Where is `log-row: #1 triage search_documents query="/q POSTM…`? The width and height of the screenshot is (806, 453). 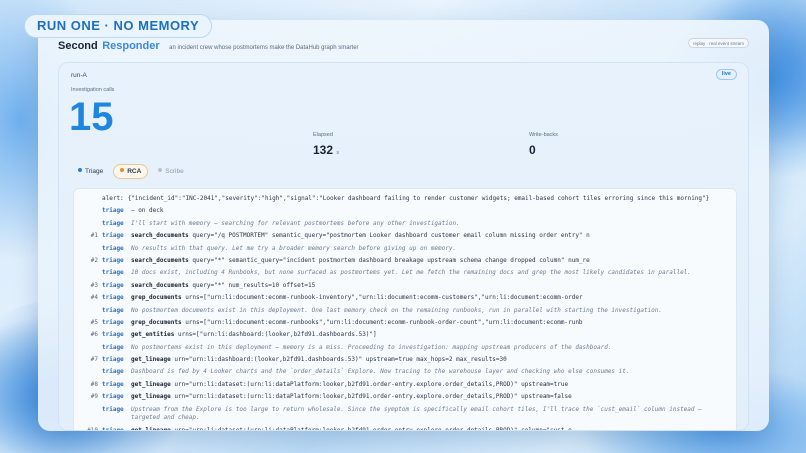 log-row: #1 triage search_documents query="/q POSTM… is located at coordinates (401, 236).